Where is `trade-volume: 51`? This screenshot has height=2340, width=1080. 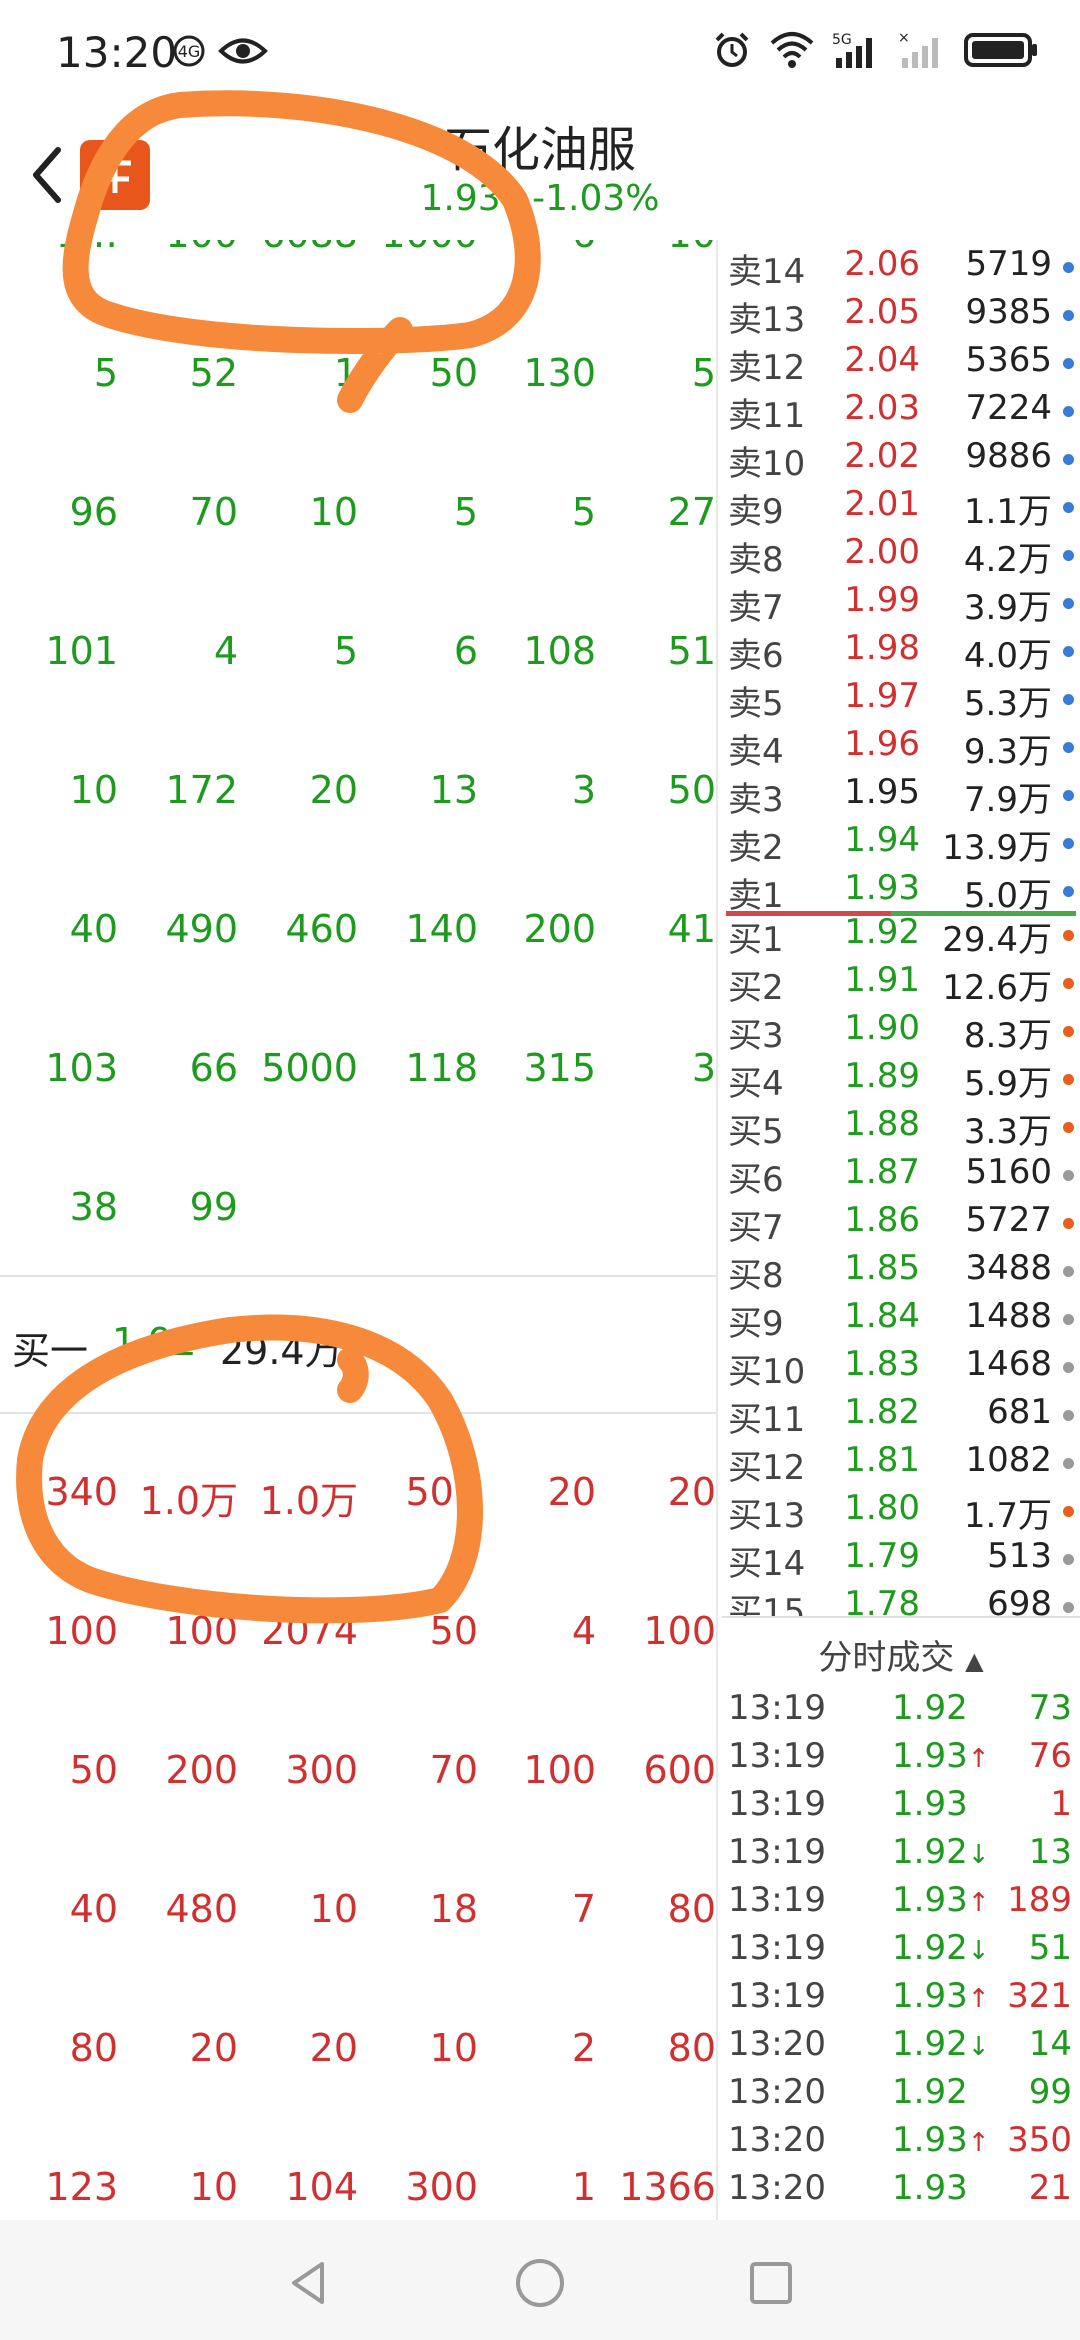 trade-volume: 51 is located at coordinates (1050, 1948).